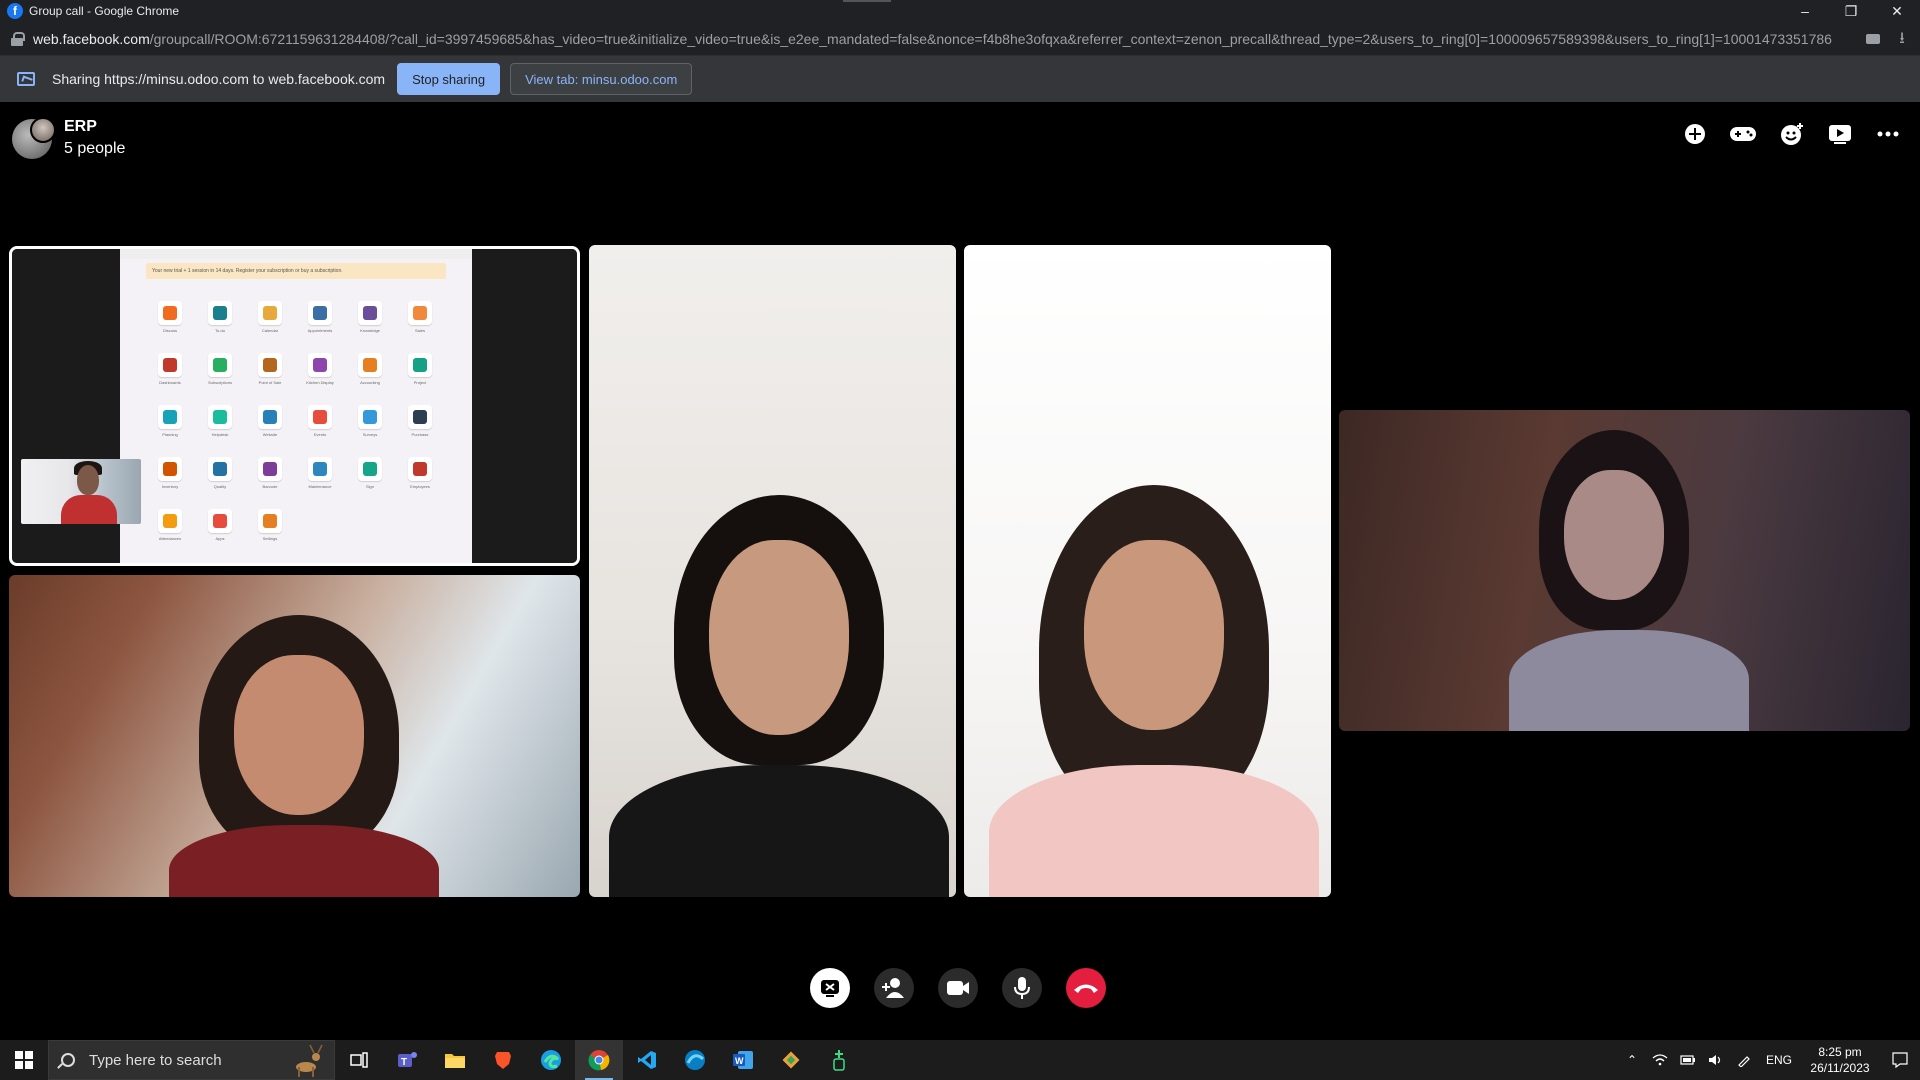 The height and width of the screenshot is (1080, 1920). Describe the element at coordinates (960, 137) in the screenshot. I see `call-header: ERP 5 people` at that location.